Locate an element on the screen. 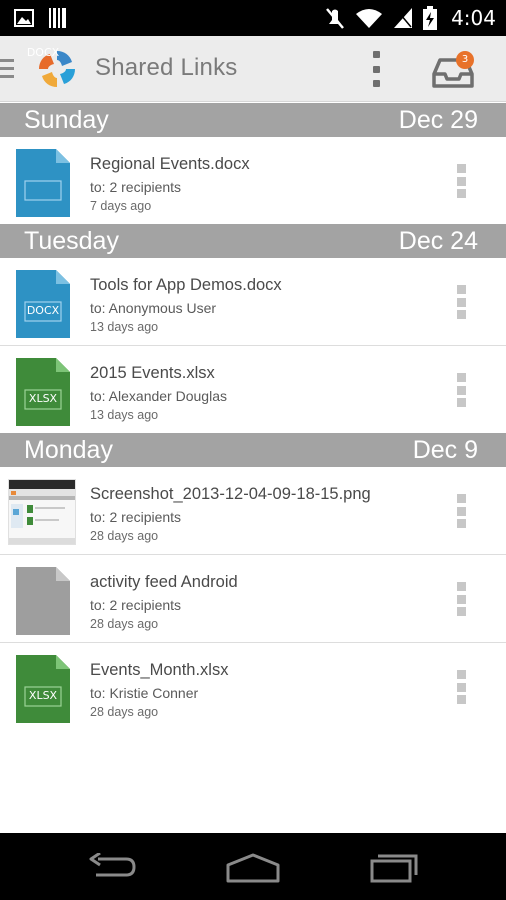 The image size is (506, 900). file-name: Tools for App Demos.docx is located at coordinates (186, 285).